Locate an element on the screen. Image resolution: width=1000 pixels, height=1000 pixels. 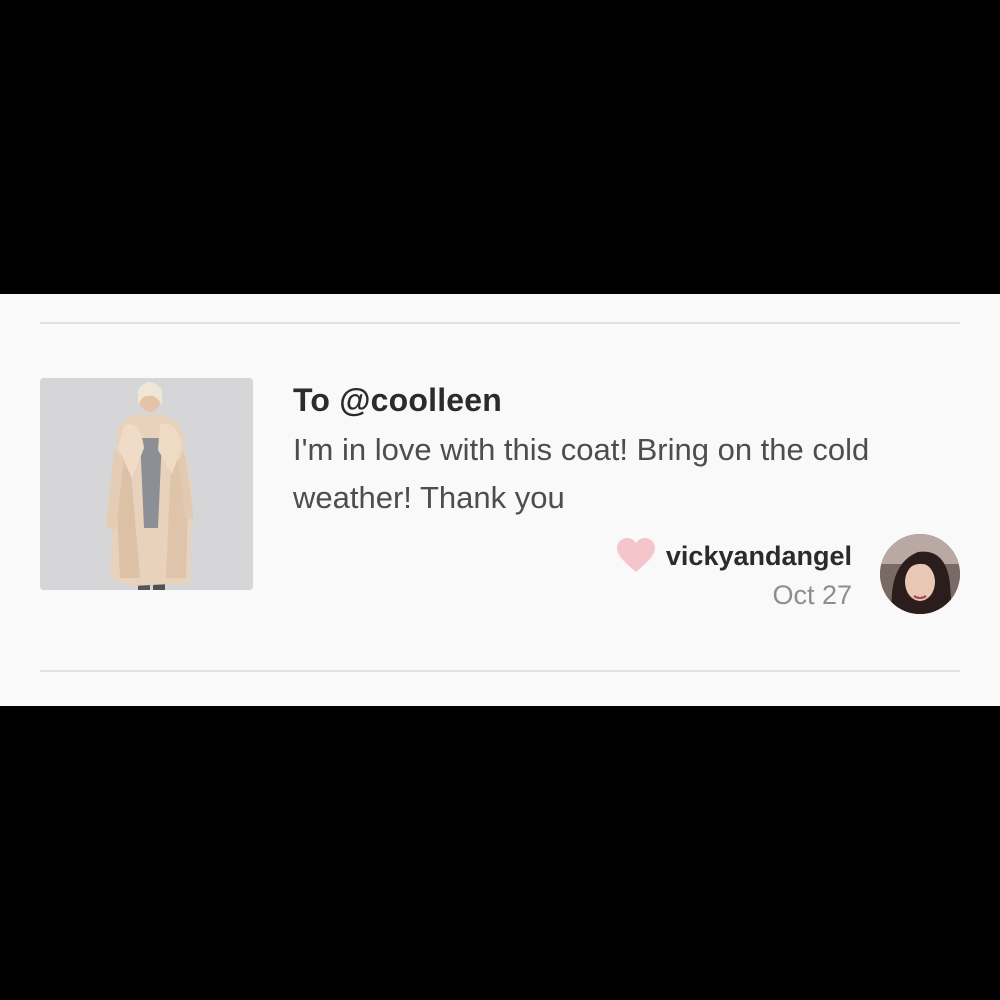
coat-photo is located at coordinates (146, 484).